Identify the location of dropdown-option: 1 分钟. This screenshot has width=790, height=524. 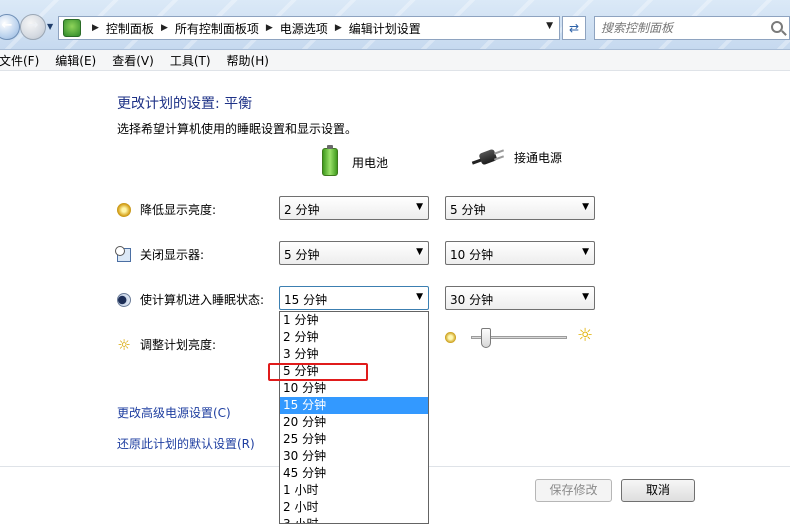
(354, 320).